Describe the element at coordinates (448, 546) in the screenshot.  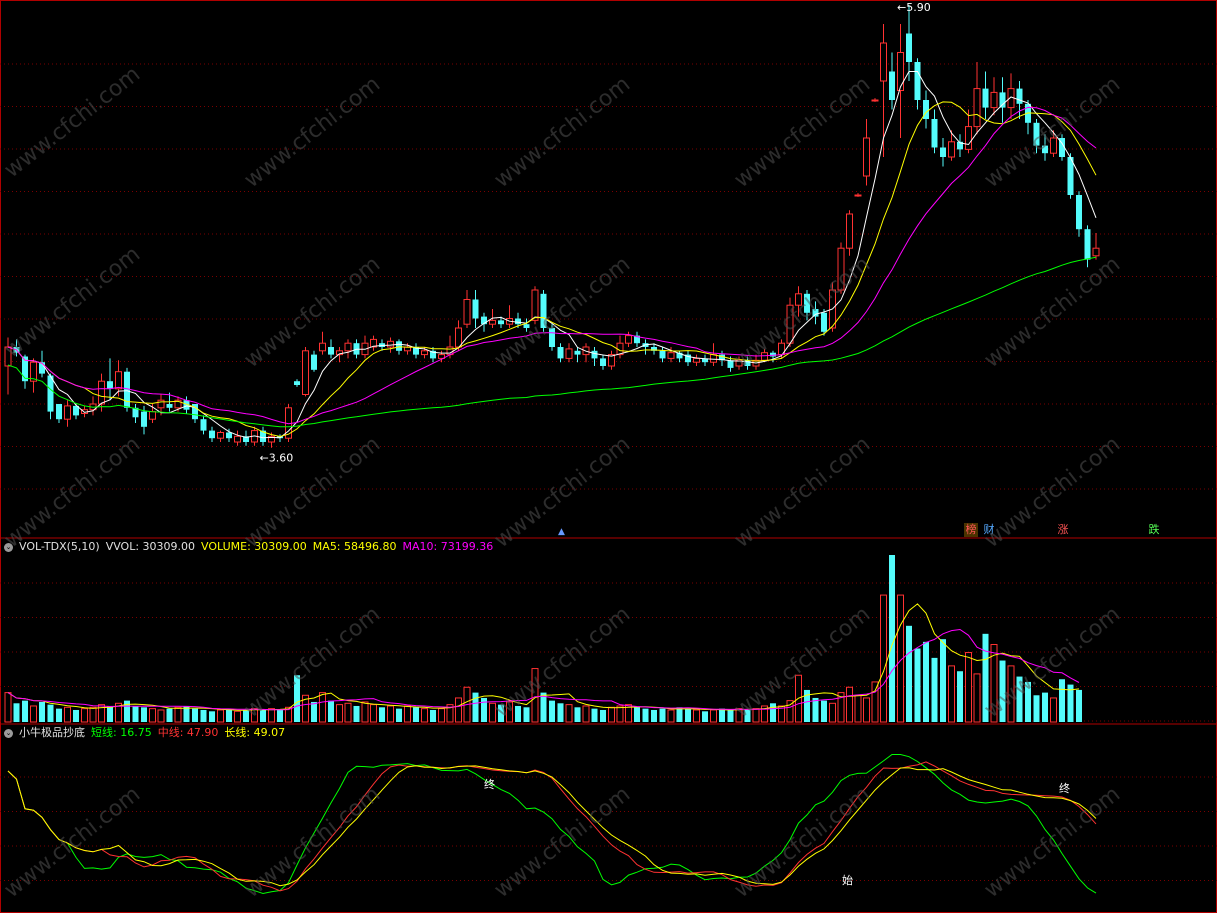
I see `ma10-value: MA10: 73199.36` at that location.